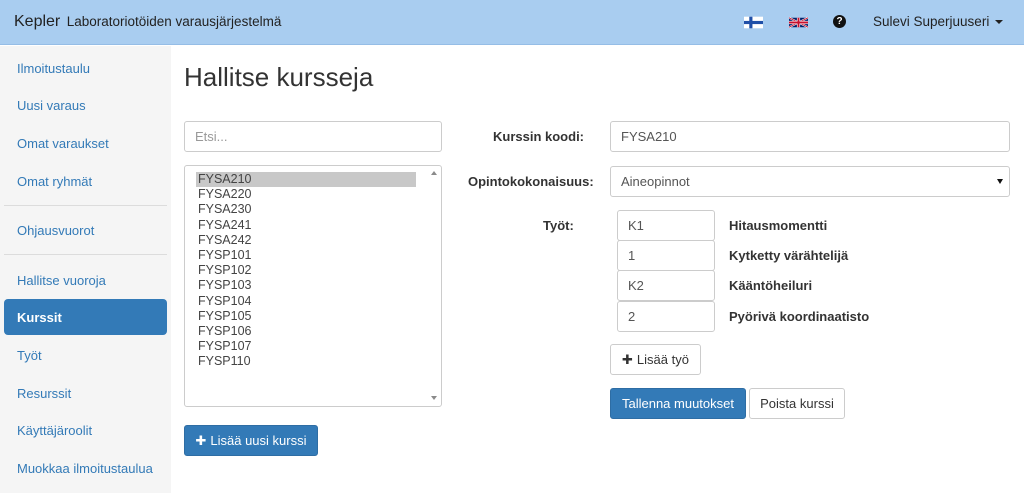 The width and height of the screenshot is (1024, 493). What do you see at coordinates (539, 136) in the screenshot?
I see `course-code-label: Kurssin koodi:` at bounding box center [539, 136].